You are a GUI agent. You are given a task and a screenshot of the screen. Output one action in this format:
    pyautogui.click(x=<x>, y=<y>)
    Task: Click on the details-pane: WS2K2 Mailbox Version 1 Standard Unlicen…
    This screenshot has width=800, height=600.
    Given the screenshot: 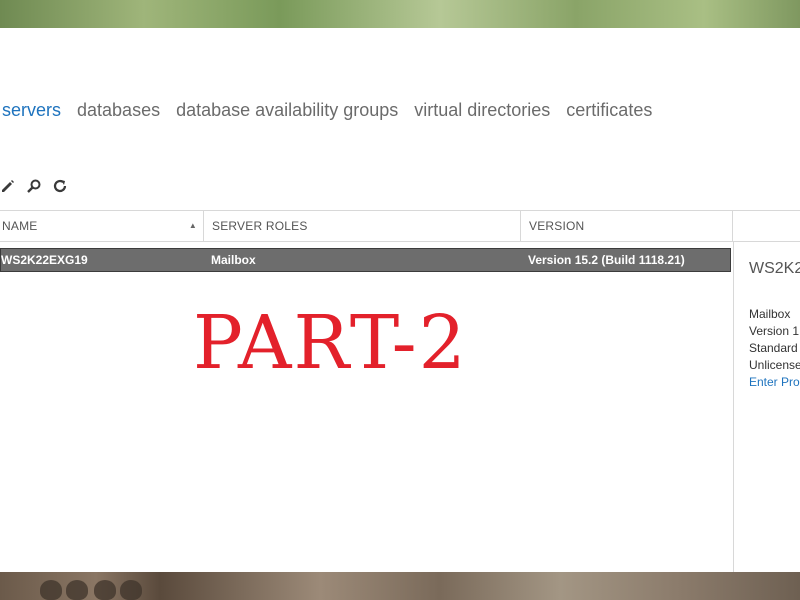 What is the action you would take?
    pyautogui.click(x=766, y=407)
    